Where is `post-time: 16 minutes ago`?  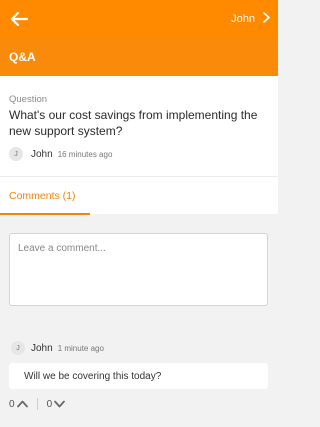
post-time: 16 minutes ago is located at coordinates (85, 154).